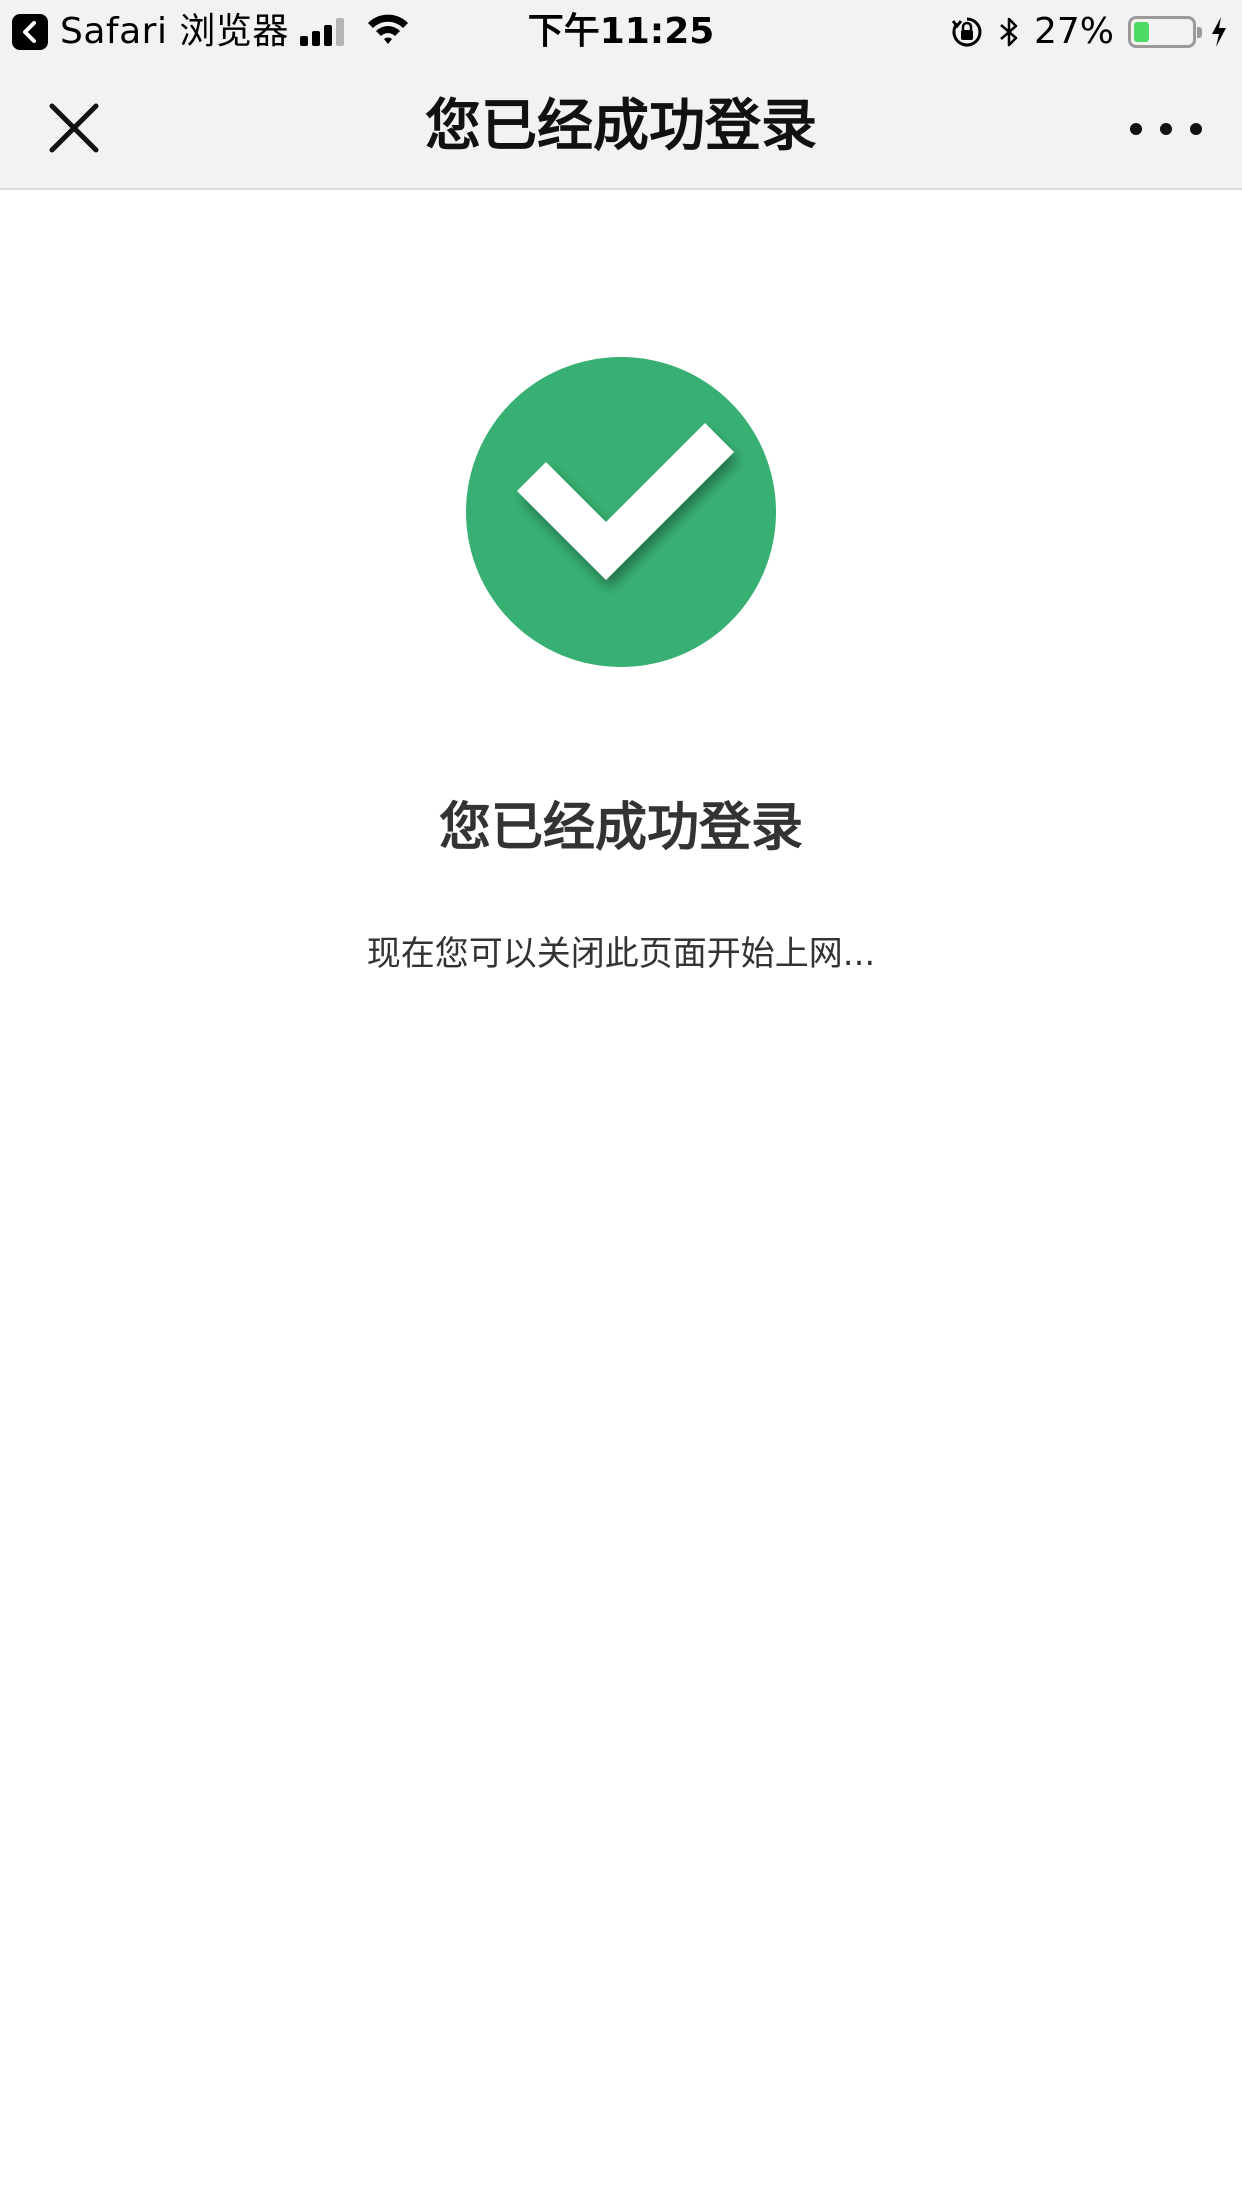  Describe the element at coordinates (1199, 32) in the screenshot. I see `battery-cap` at that location.